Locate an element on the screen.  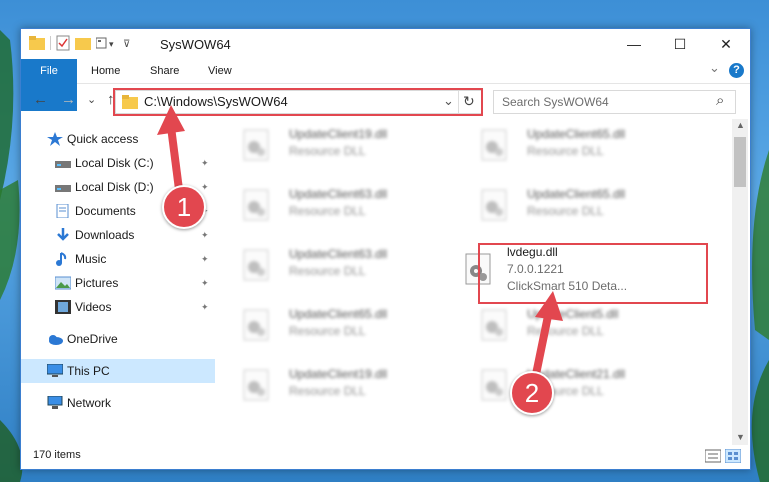
sidebar-item-label: Quick access is located at coordinates (103, 139).